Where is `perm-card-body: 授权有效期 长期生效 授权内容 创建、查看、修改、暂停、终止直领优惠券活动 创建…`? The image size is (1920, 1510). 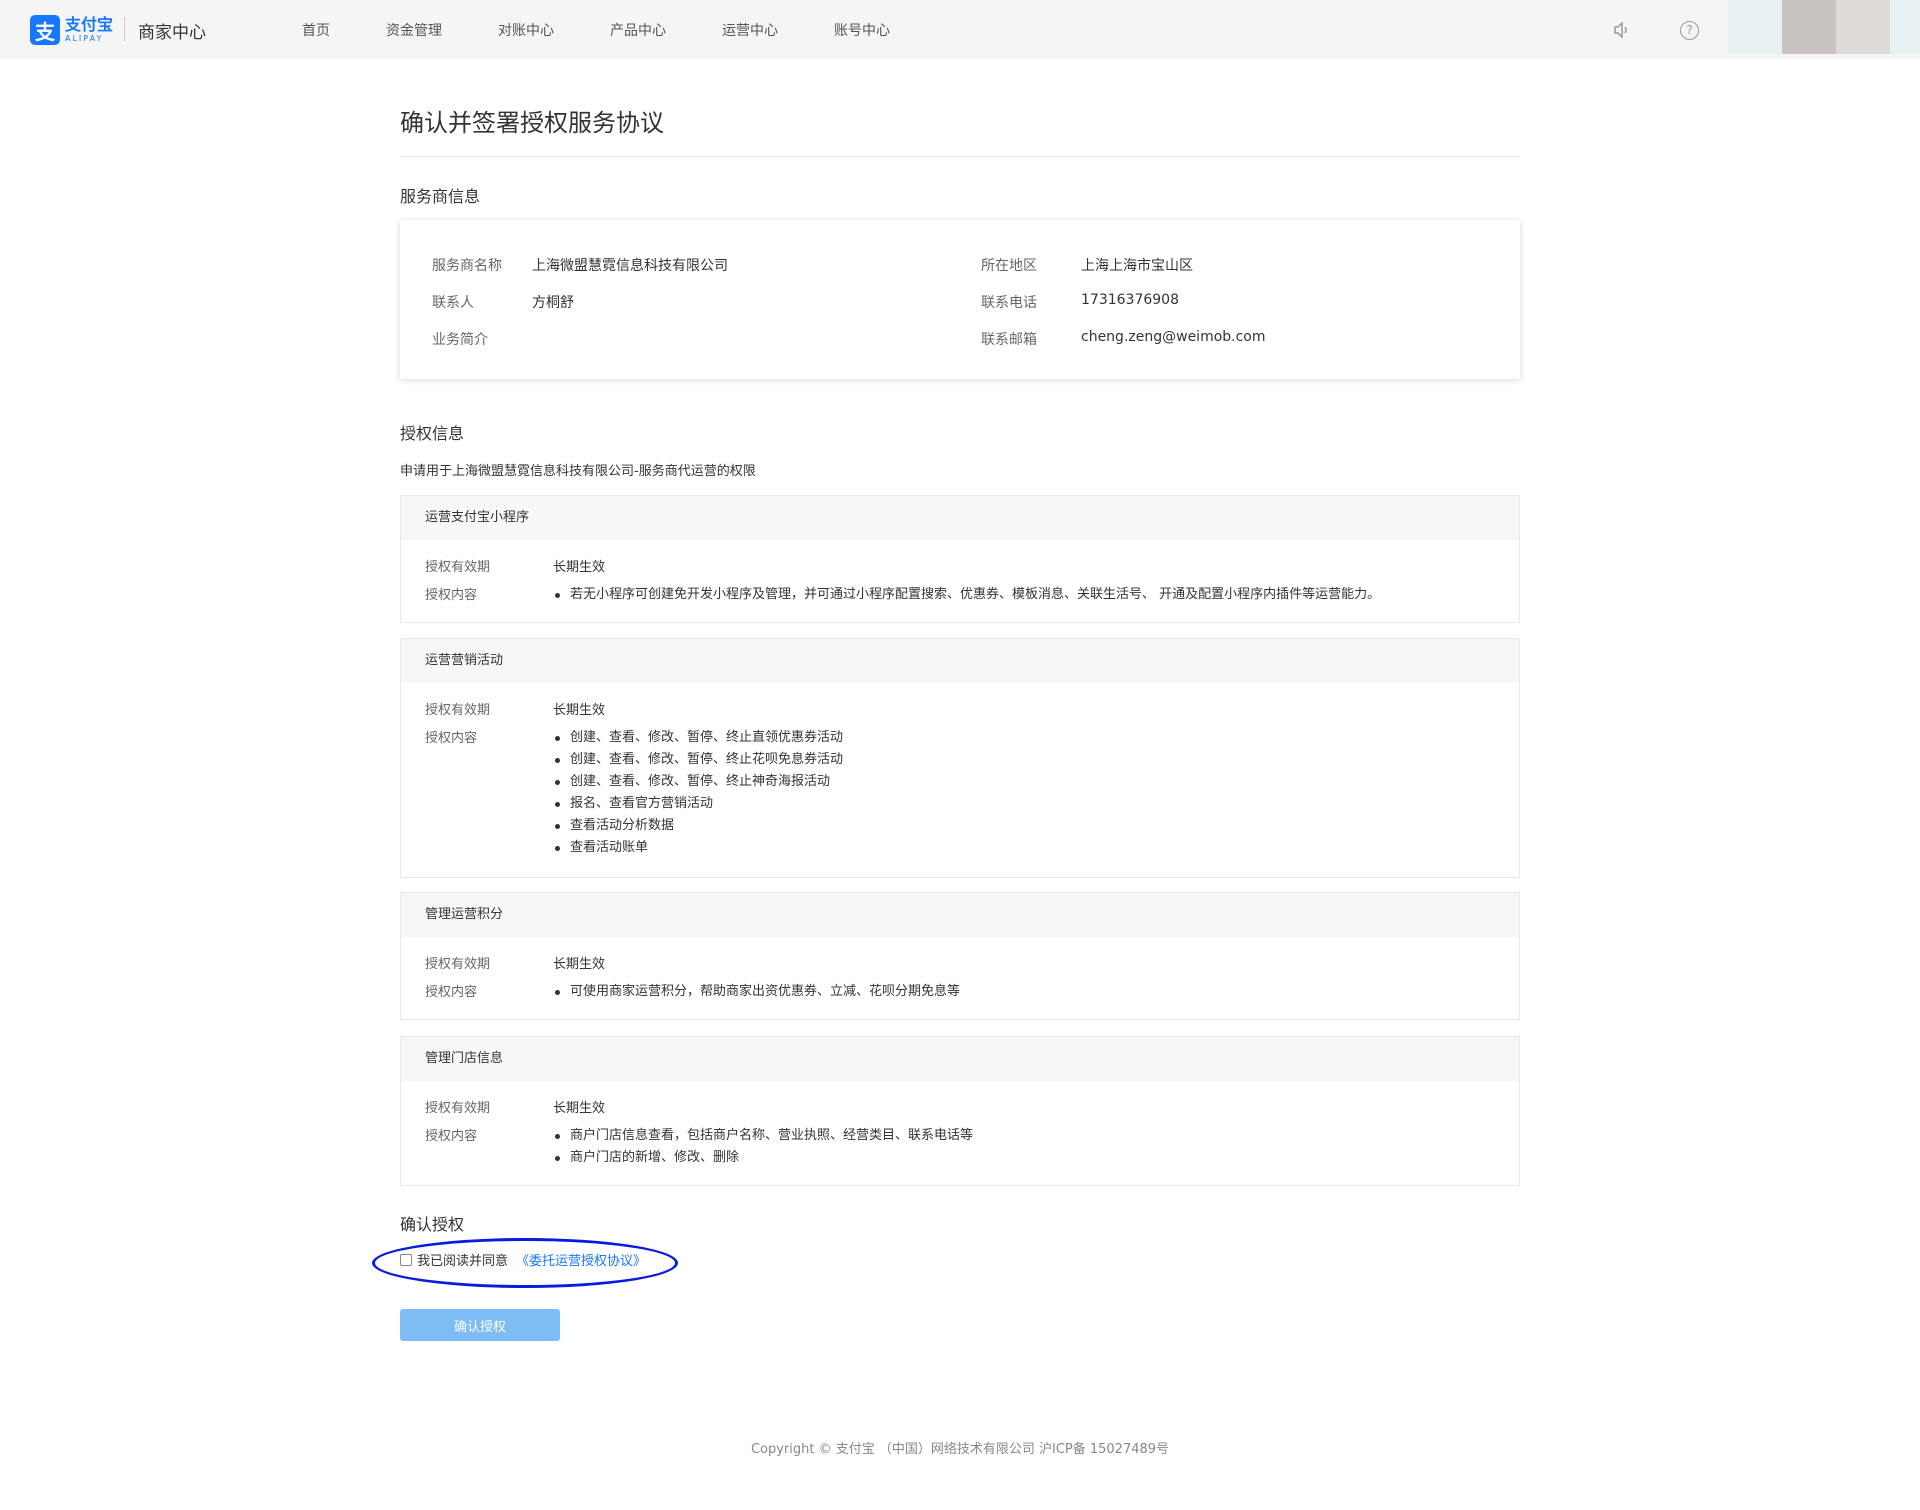
perm-card-body: 授权有效期 长期生效 授权内容 创建、查看、修改、暂停、终止直领优惠券活动 创建… is located at coordinates (960, 769).